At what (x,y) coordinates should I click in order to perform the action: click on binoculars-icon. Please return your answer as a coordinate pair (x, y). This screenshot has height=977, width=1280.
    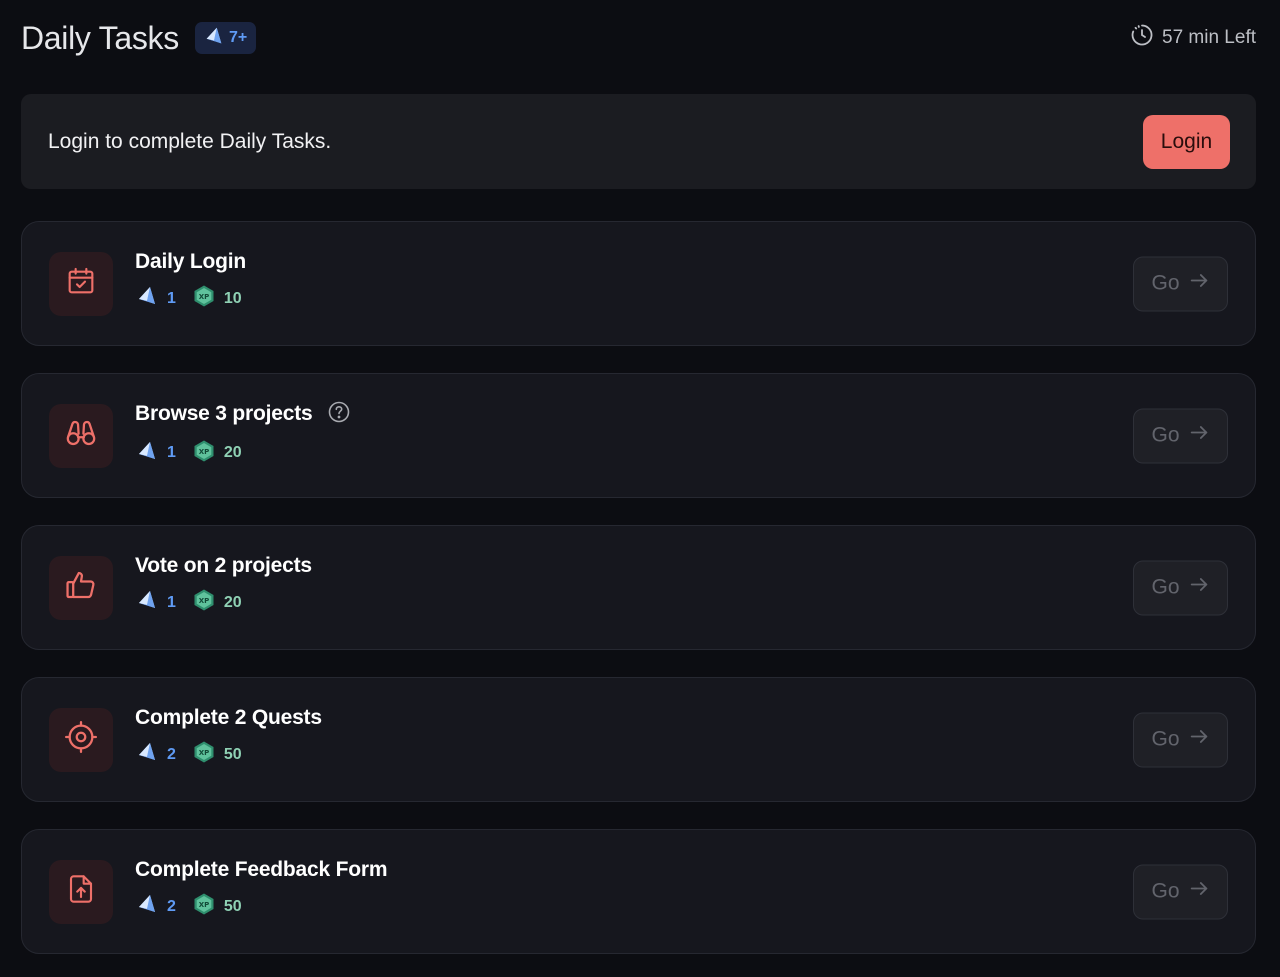
    Looking at the image, I should click on (81, 435).